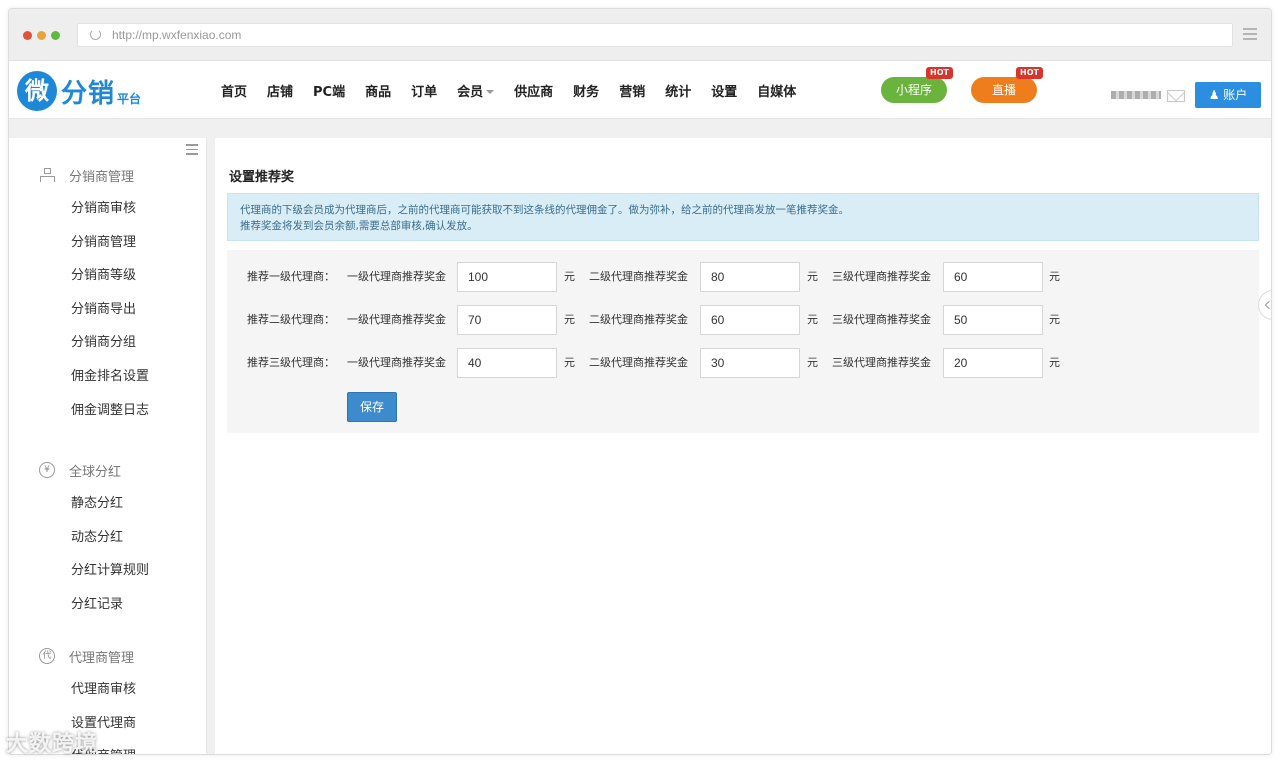 The height and width of the screenshot is (765, 1280). What do you see at coordinates (1176, 96) in the screenshot?
I see `mail-icon` at bounding box center [1176, 96].